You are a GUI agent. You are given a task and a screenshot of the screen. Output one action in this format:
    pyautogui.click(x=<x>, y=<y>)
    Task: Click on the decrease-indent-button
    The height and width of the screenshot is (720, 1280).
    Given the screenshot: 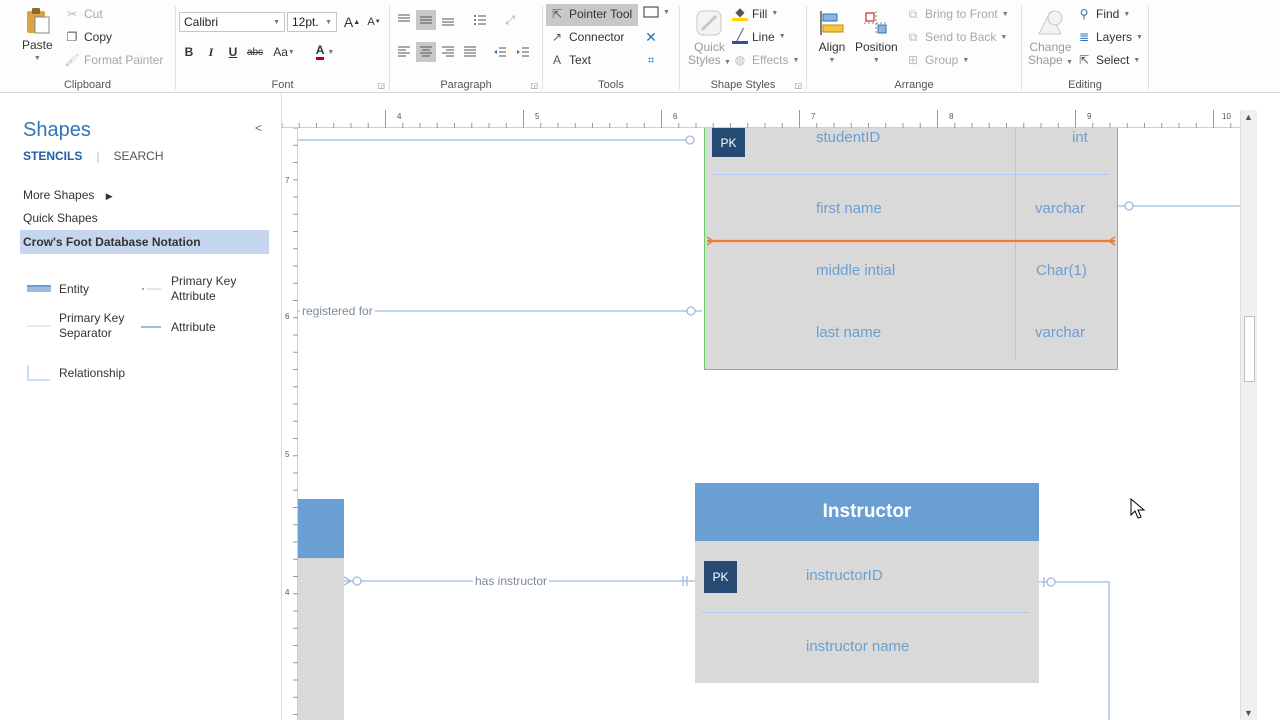 What is the action you would take?
    pyautogui.click(x=500, y=52)
    